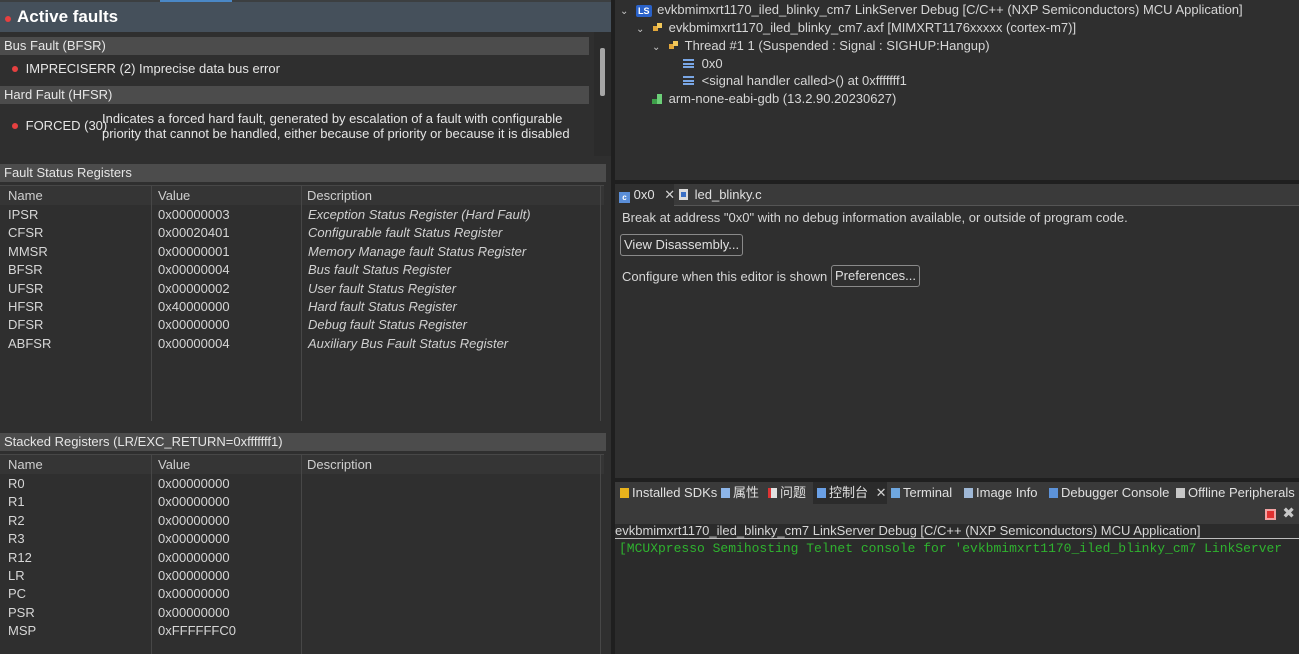 The image size is (1299, 654). What do you see at coordinates (16, 539) in the screenshot?
I see `register-name: R3` at bounding box center [16, 539].